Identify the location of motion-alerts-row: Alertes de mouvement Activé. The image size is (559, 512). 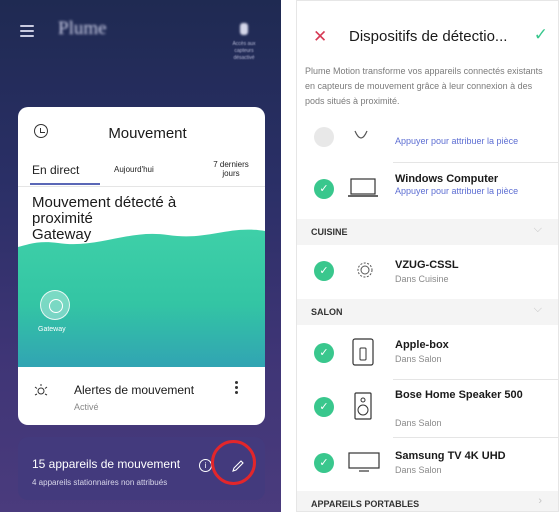
(141, 397).